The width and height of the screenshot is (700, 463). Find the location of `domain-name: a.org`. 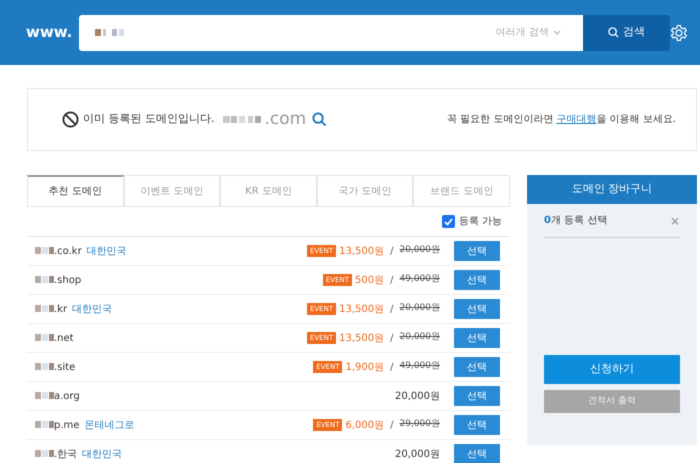

domain-name: a.org is located at coordinates (67, 397).